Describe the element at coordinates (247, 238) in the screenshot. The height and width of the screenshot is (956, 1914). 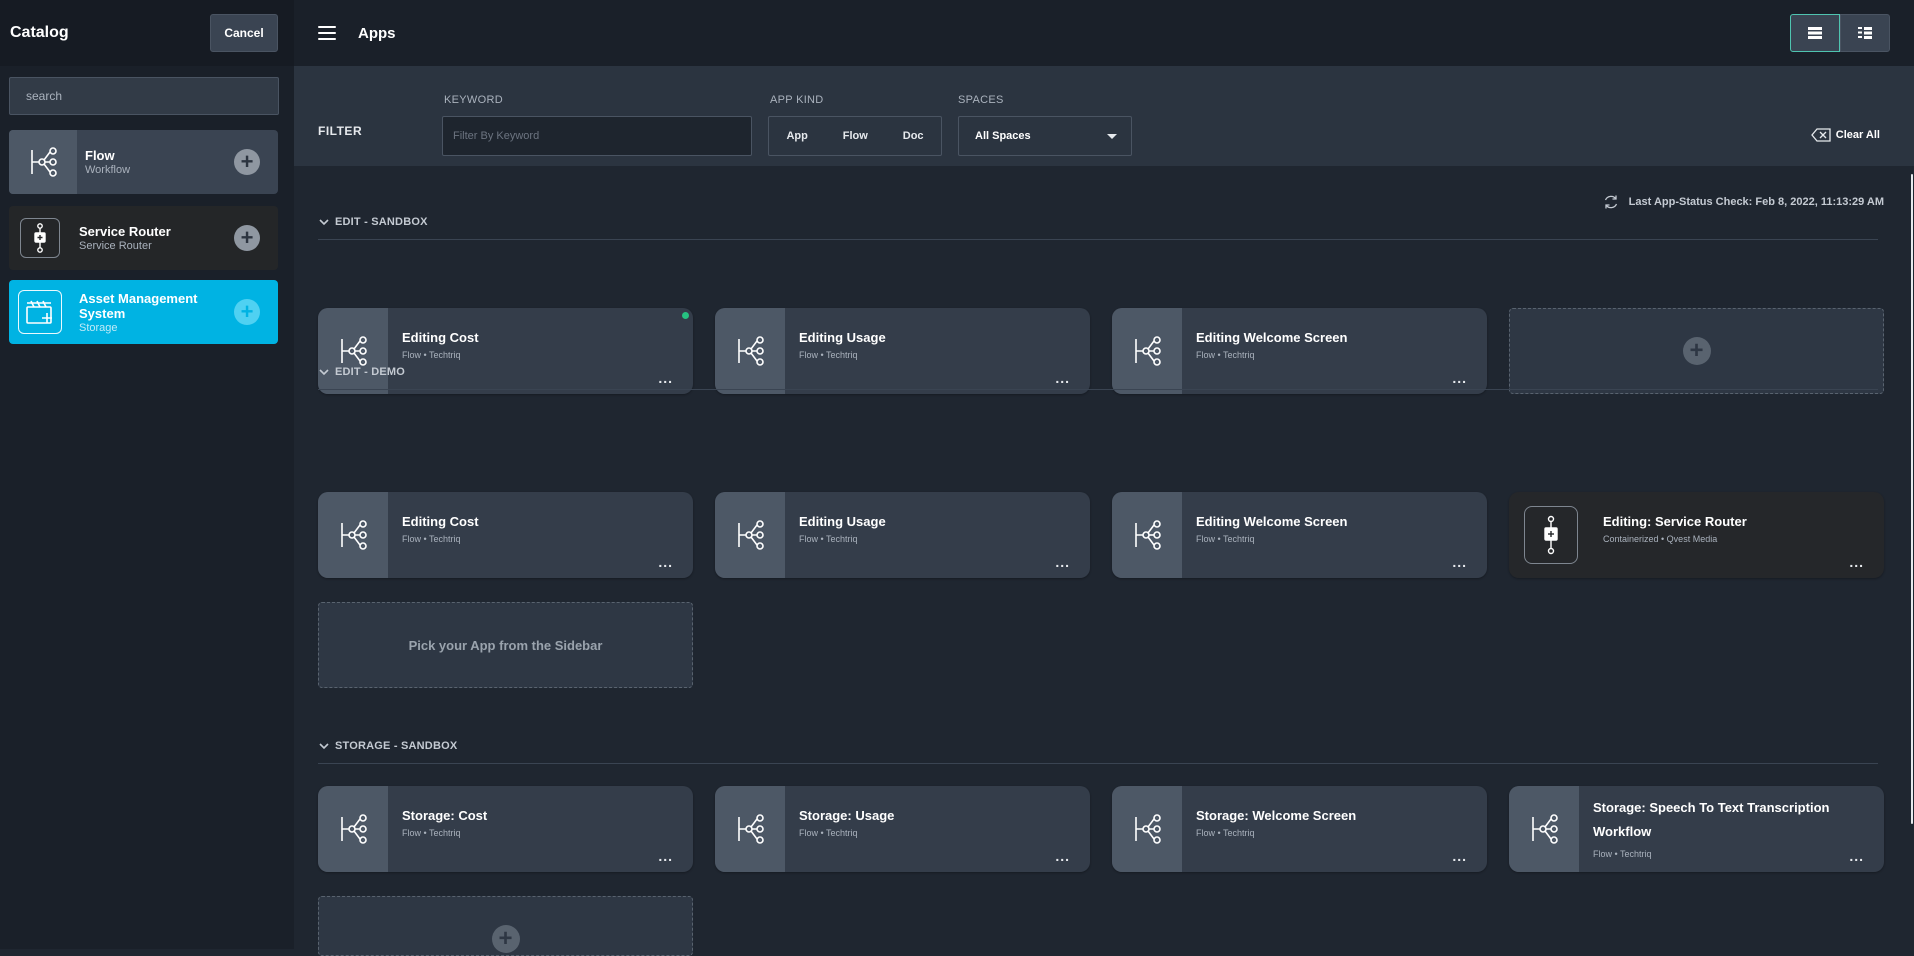
I see `add-service-router-button: +` at that location.